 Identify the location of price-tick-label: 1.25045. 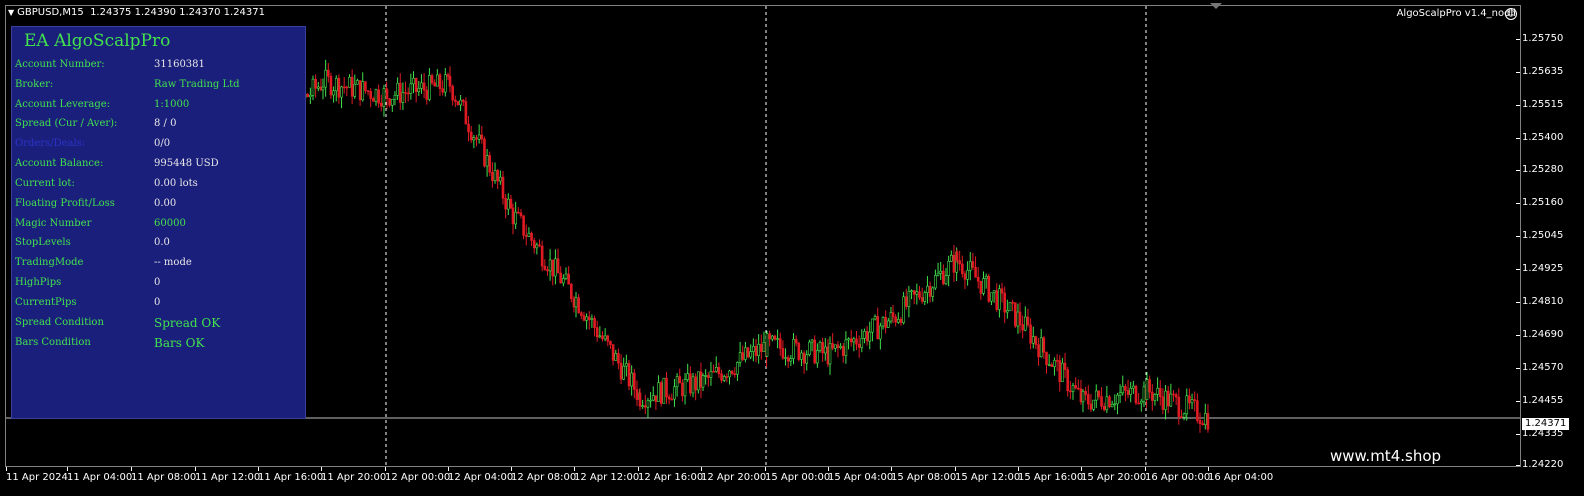
(1539, 235).